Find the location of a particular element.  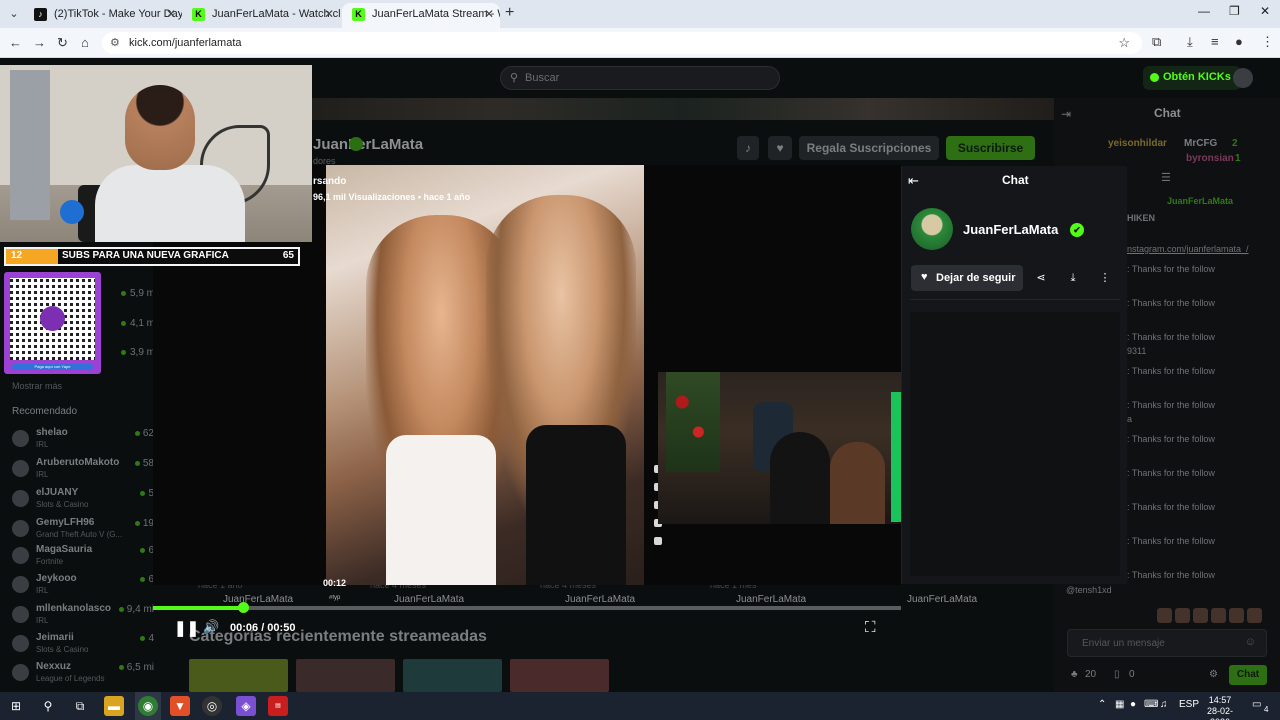

pause-icon: ❚❚ is located at coordinates (186, 628).